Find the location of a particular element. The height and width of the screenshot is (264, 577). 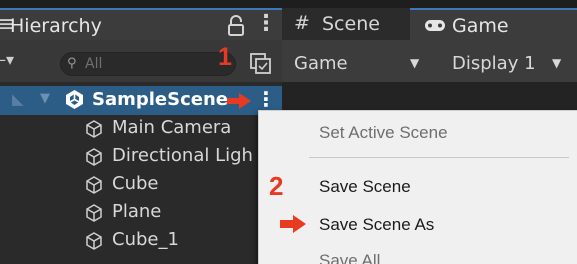

tree-item-label: Cube_1 is located at coordinates (145, 239).